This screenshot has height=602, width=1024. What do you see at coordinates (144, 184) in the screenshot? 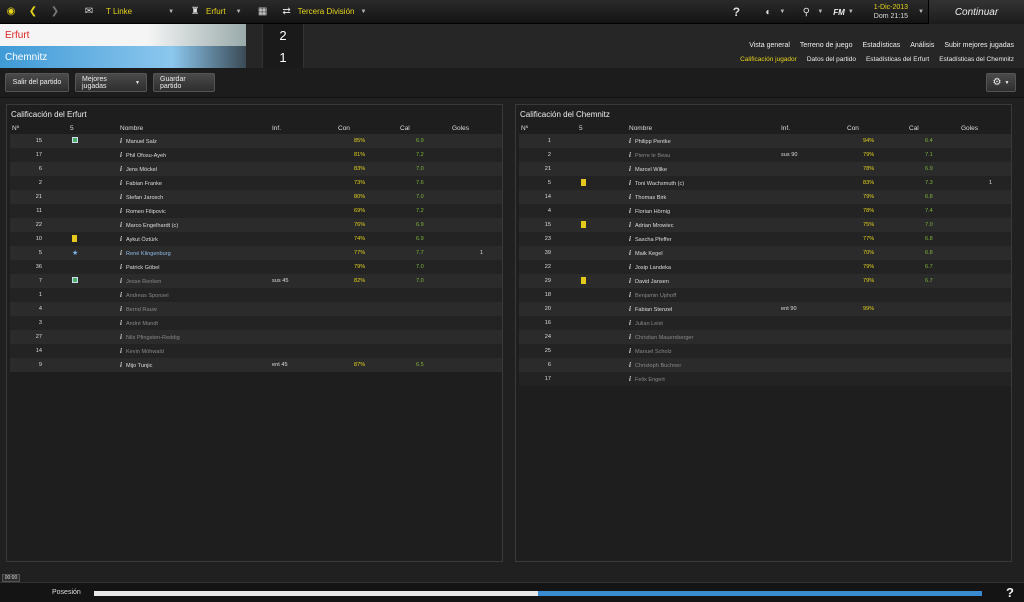
I see `player-name: Fabian Franke` at bounding box center [144, 184].